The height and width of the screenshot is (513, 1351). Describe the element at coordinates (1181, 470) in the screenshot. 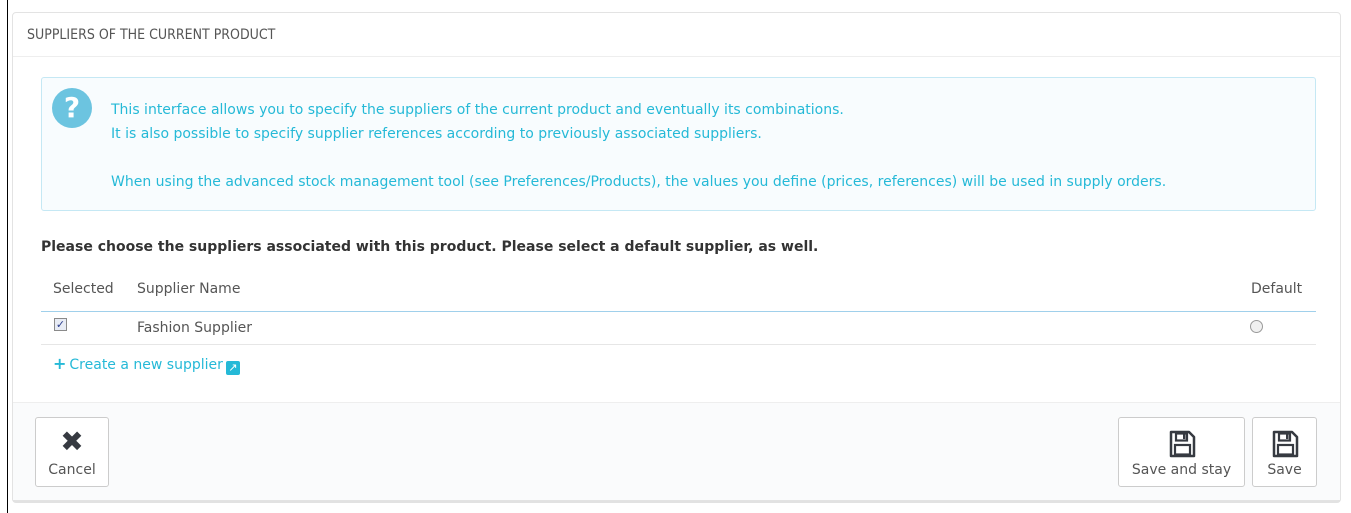

I see `save-and-stay-label: Save and stay` at that location.